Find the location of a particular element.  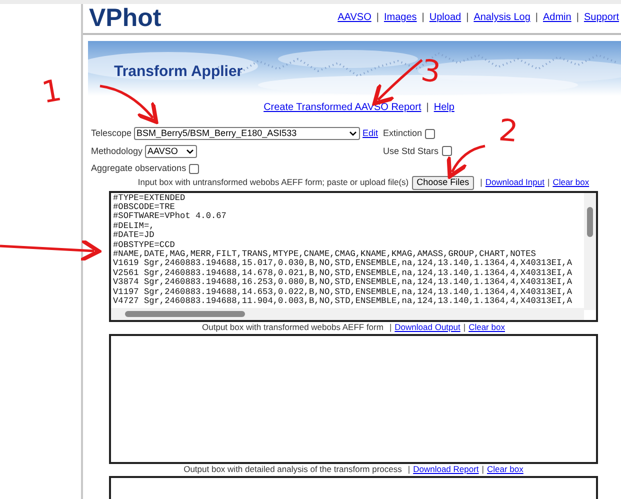

box-caption: Output box with detailed analysis of the transform process is located at coordinates (293, 469).